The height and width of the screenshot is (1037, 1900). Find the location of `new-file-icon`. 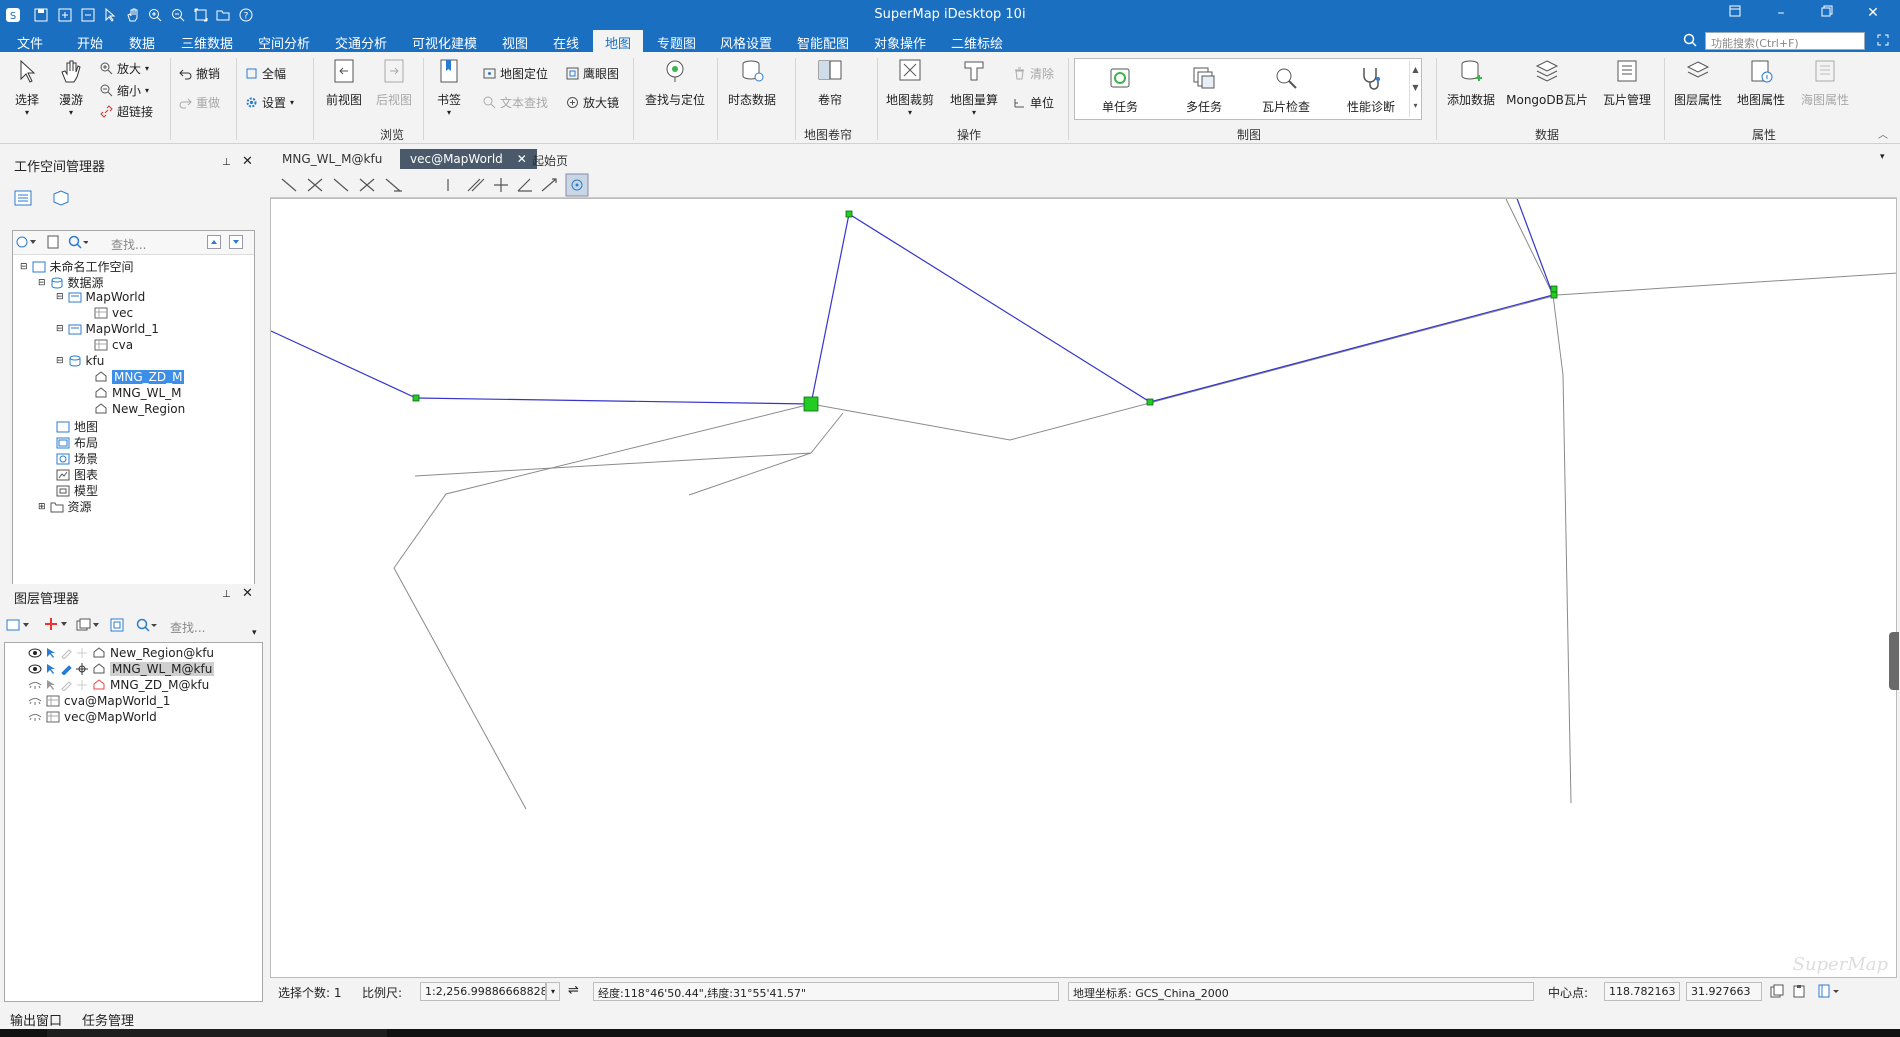

new-file-icon is located at coordinates (53, 243).